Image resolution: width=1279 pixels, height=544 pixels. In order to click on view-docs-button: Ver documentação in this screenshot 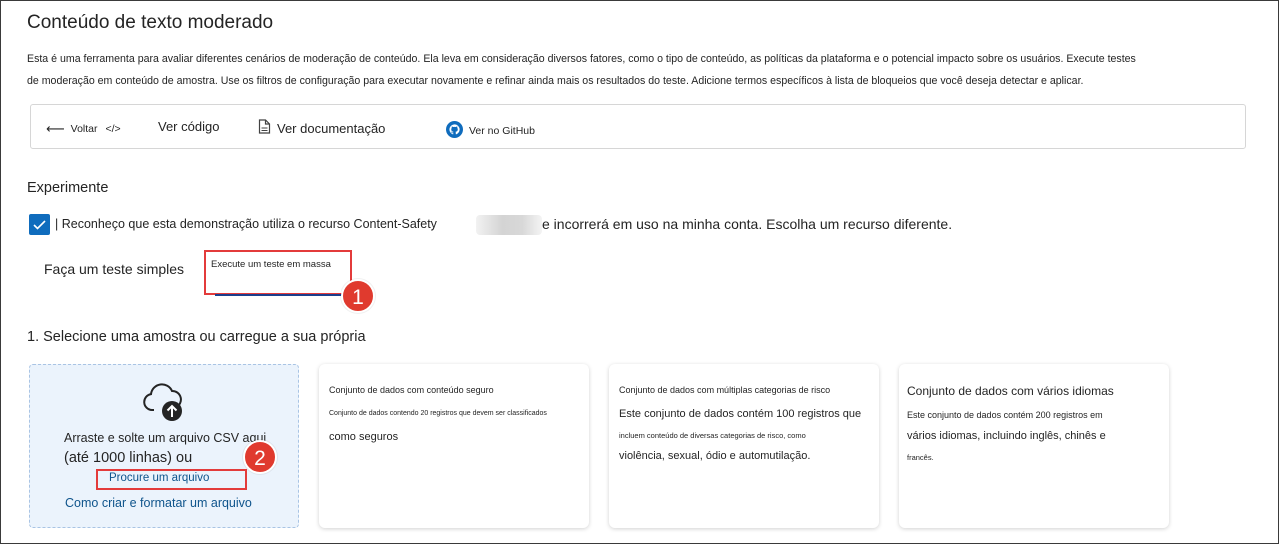, I will do `click(321, 128)`.